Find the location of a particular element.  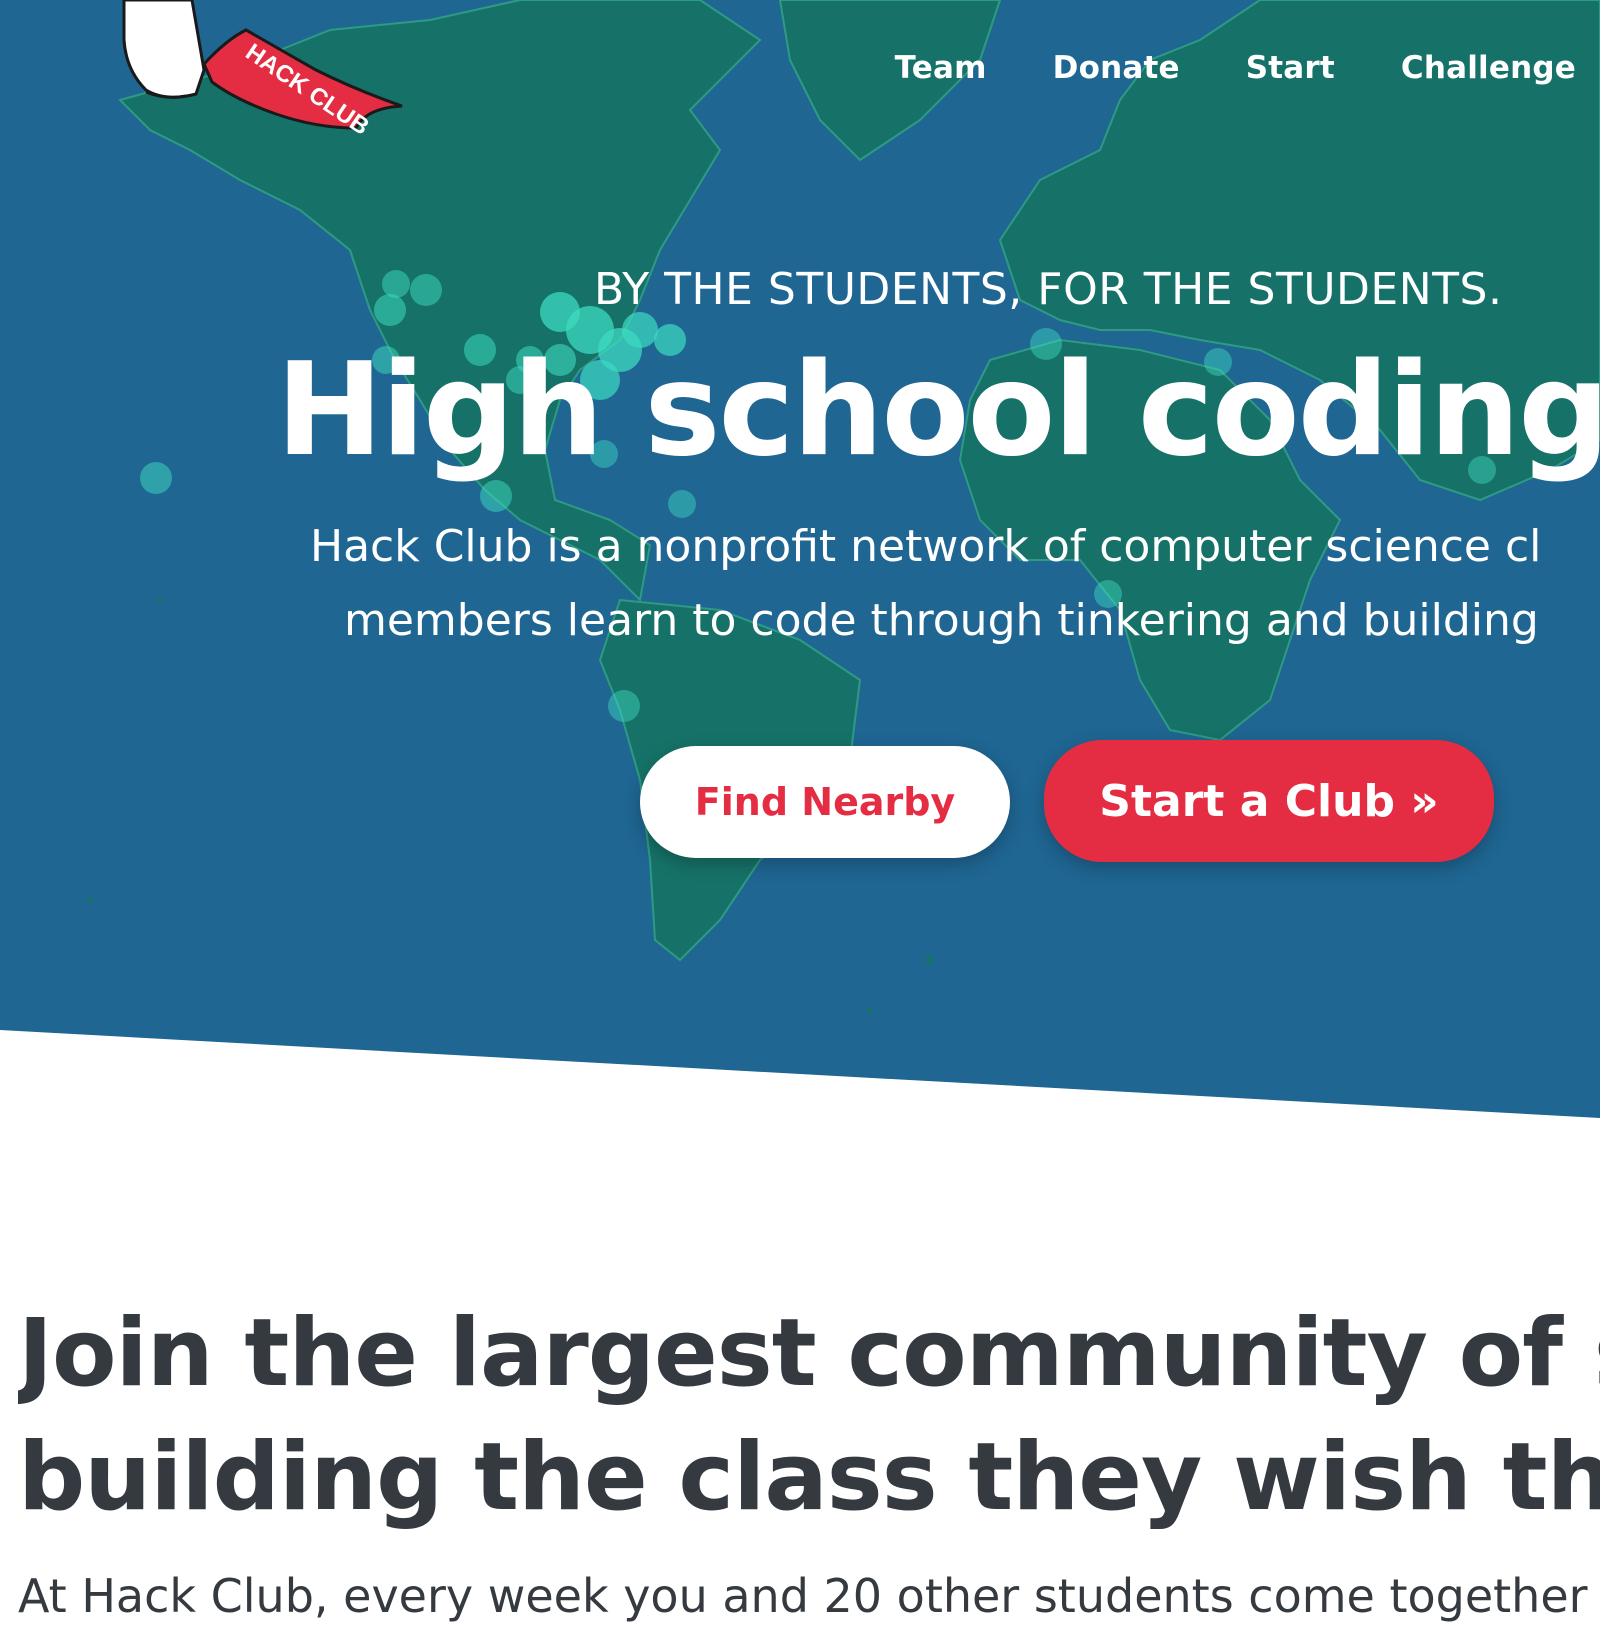

nav-link-team: Team is located at coordinates (941, 68).